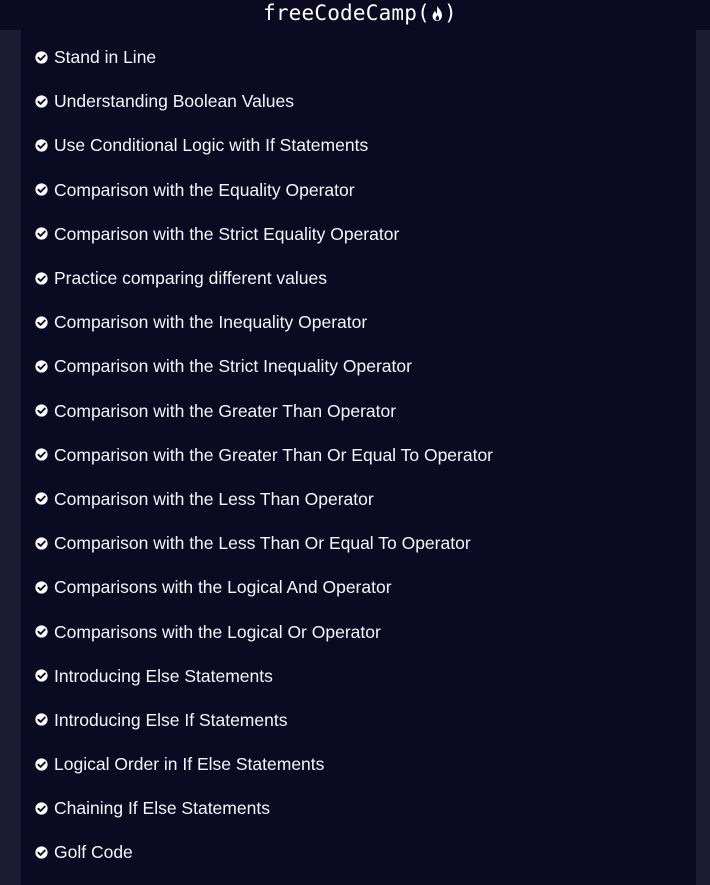 The image size is (710, 885). Describe the element at coordinates (93, 852) in the screenshot. I see `challenge-title: Golf Code` at that location.